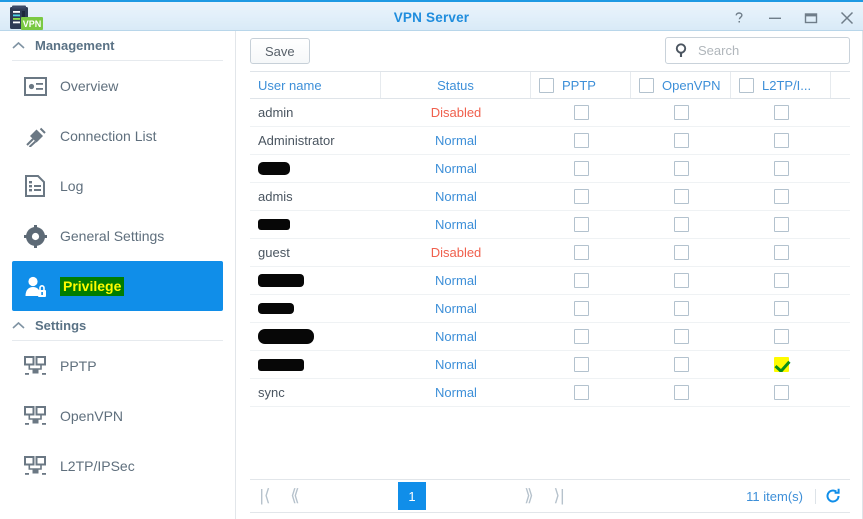 The image size is (863, 519). What do you see at coordinates (739, 18) in the screenshot?
I see `help-button` at bounding box center [739, 18].